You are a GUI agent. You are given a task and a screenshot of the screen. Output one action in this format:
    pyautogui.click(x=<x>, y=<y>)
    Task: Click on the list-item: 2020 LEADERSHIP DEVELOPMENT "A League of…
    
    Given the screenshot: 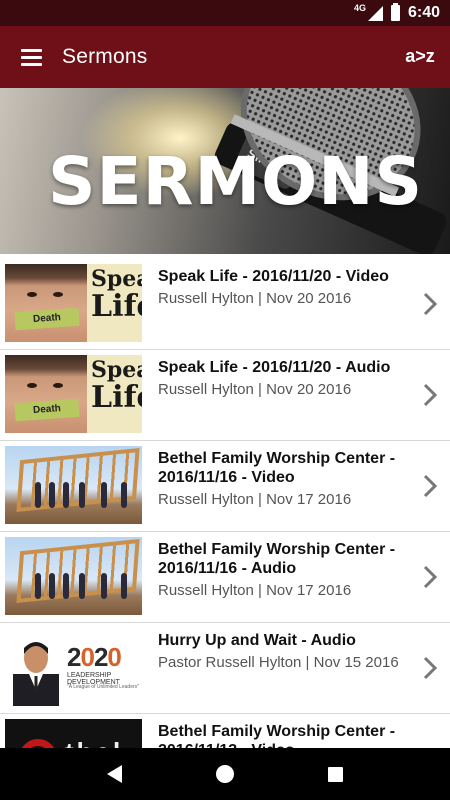 What is the action you would take?
    pyautogui.click(x=225, y=668)
    